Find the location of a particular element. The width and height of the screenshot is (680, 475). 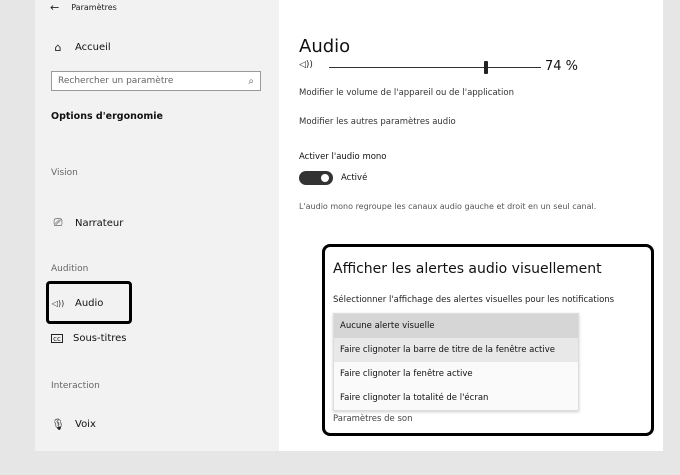

mono-audio-label: Activer l'audio mono is located at coordinates (343, 157).